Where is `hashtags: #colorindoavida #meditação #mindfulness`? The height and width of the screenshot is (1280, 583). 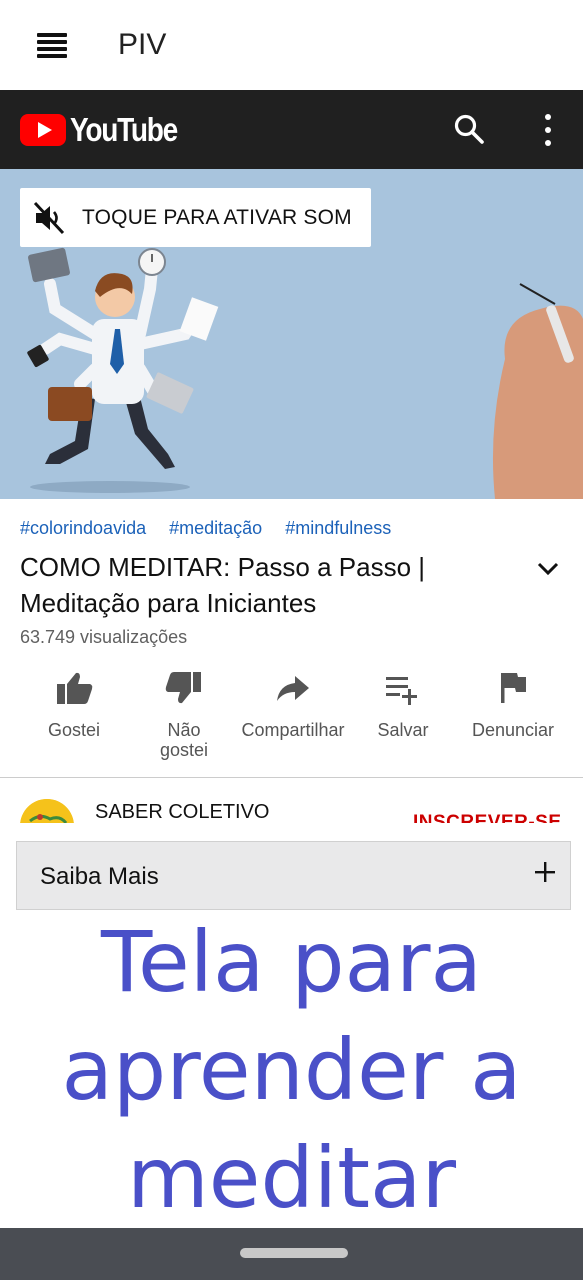
hashtags: #colorindoavida #meditação #mindfulness is located at coordinates (214, 528).